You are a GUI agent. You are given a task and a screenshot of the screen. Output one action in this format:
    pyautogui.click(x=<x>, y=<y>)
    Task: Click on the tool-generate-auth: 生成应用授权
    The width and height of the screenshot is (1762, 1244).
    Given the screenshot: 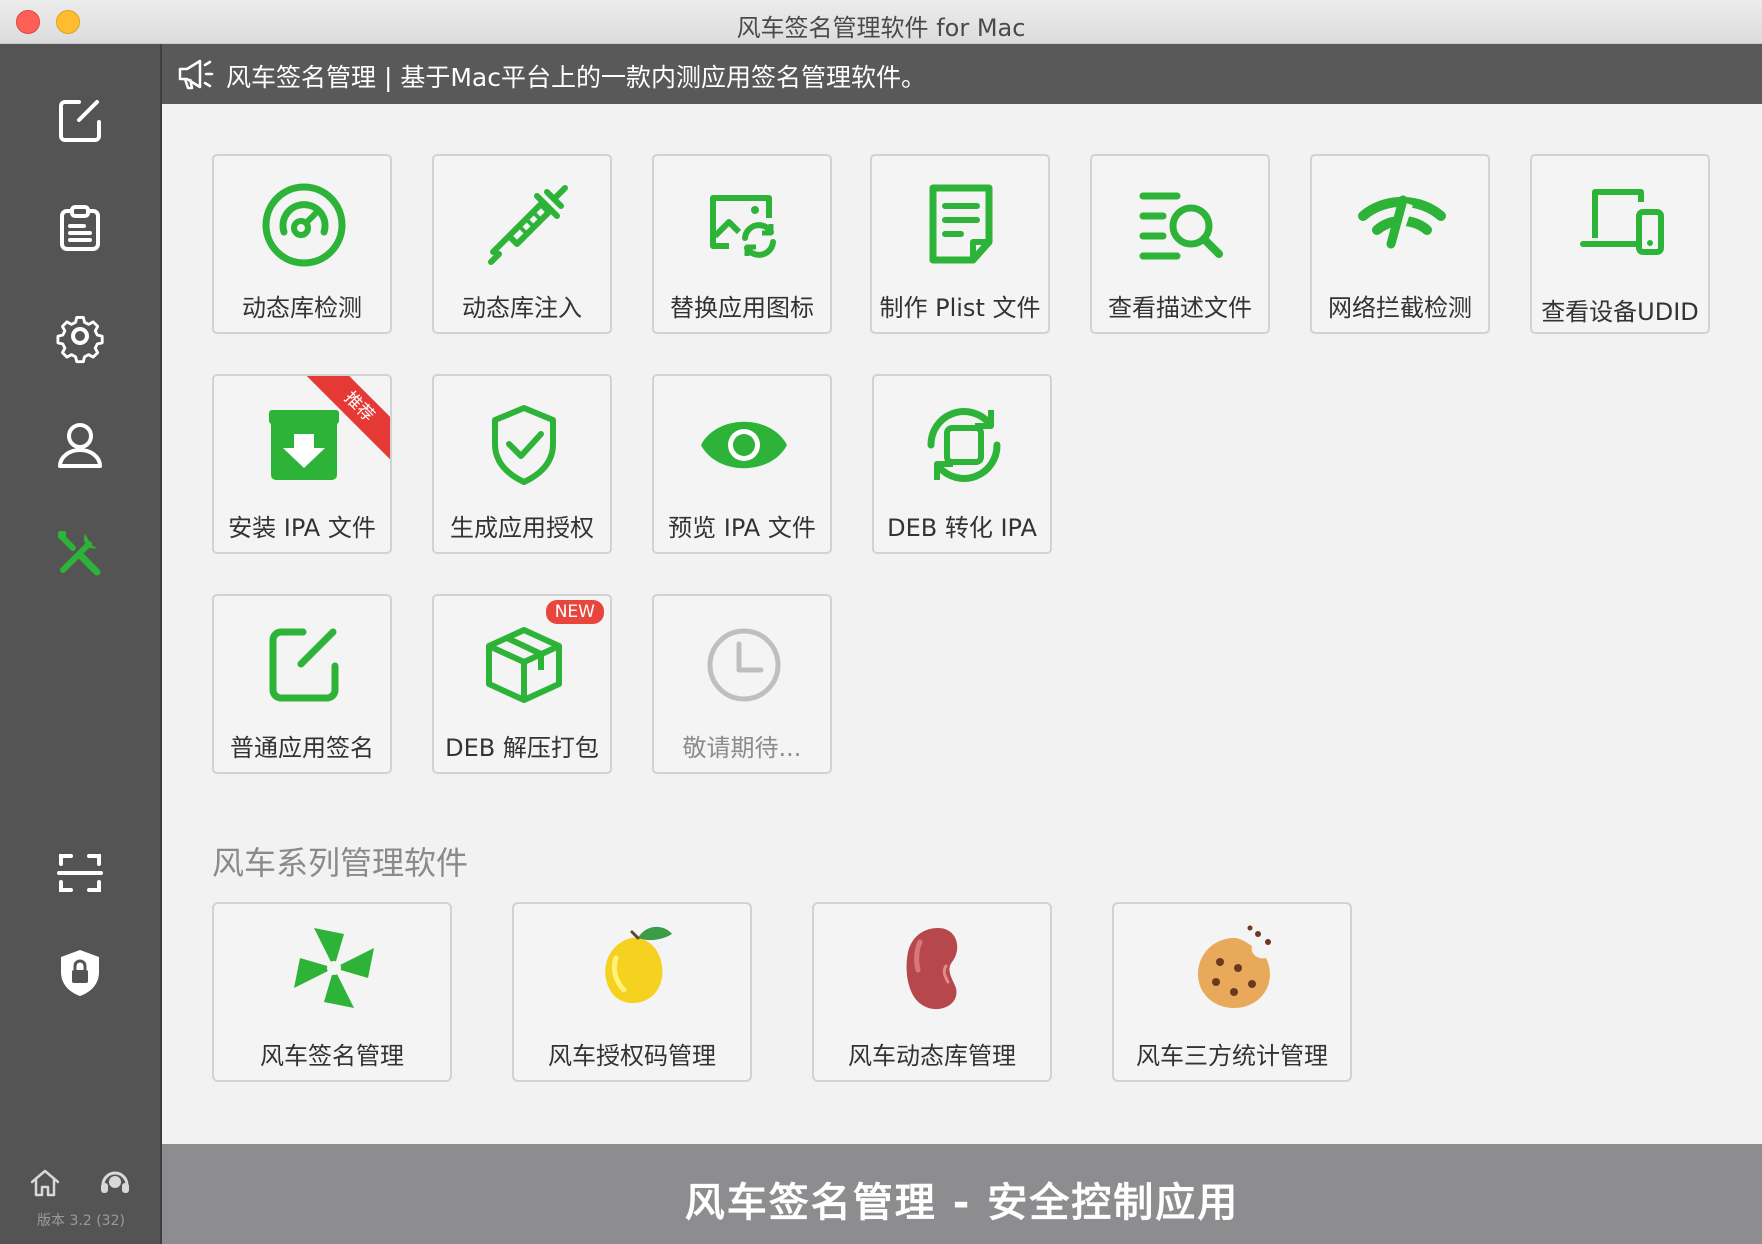 What is the action you would take?
    pyautogui.click(x=522, y=464)
    